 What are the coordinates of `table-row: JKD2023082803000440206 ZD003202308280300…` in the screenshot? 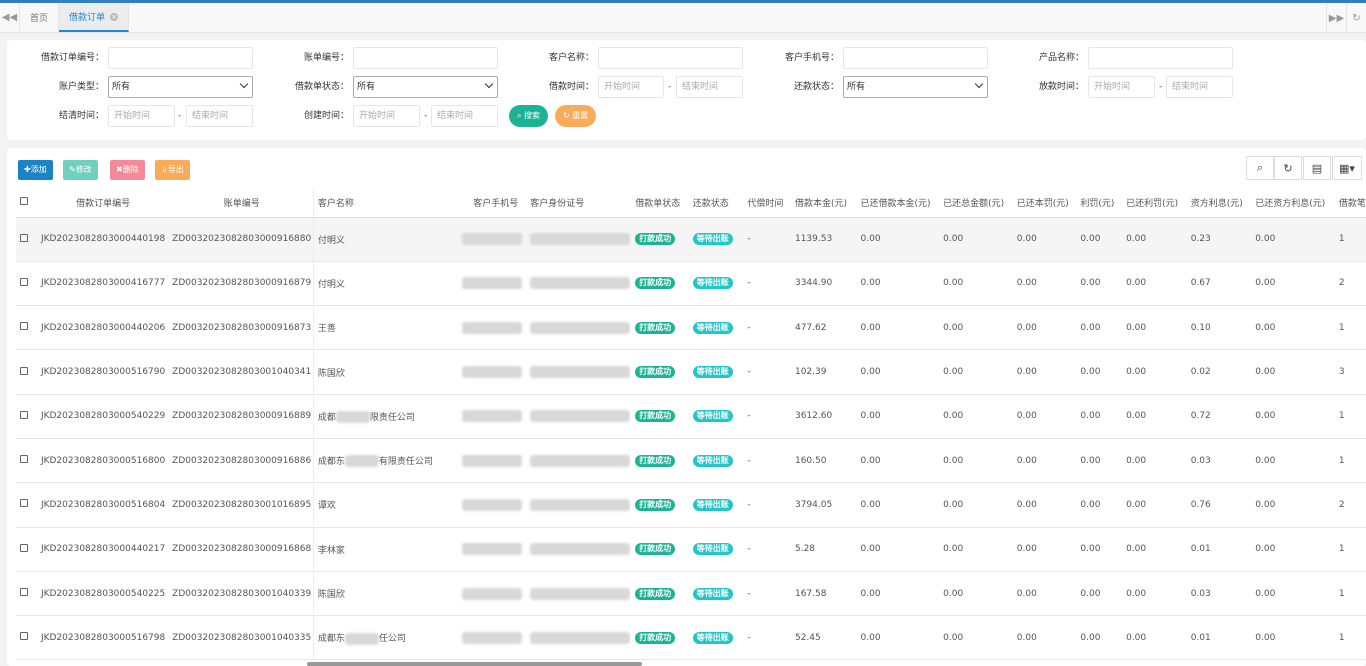 It's located at (691, 328).